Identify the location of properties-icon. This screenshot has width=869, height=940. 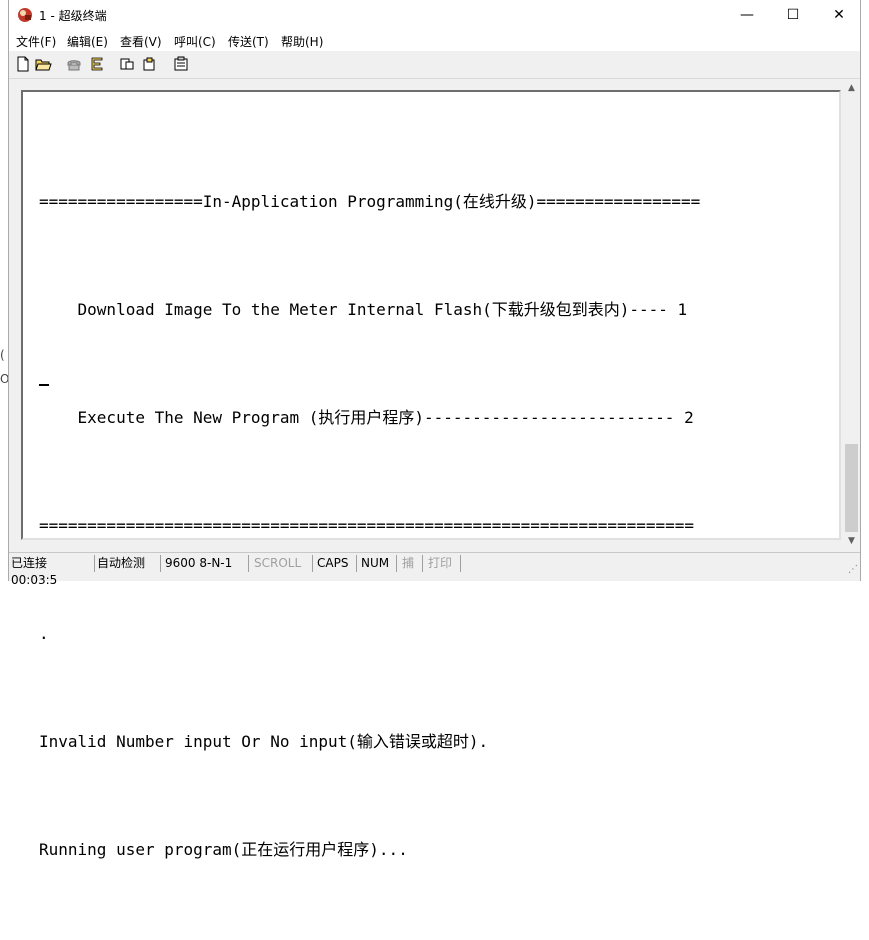
(181, 64).